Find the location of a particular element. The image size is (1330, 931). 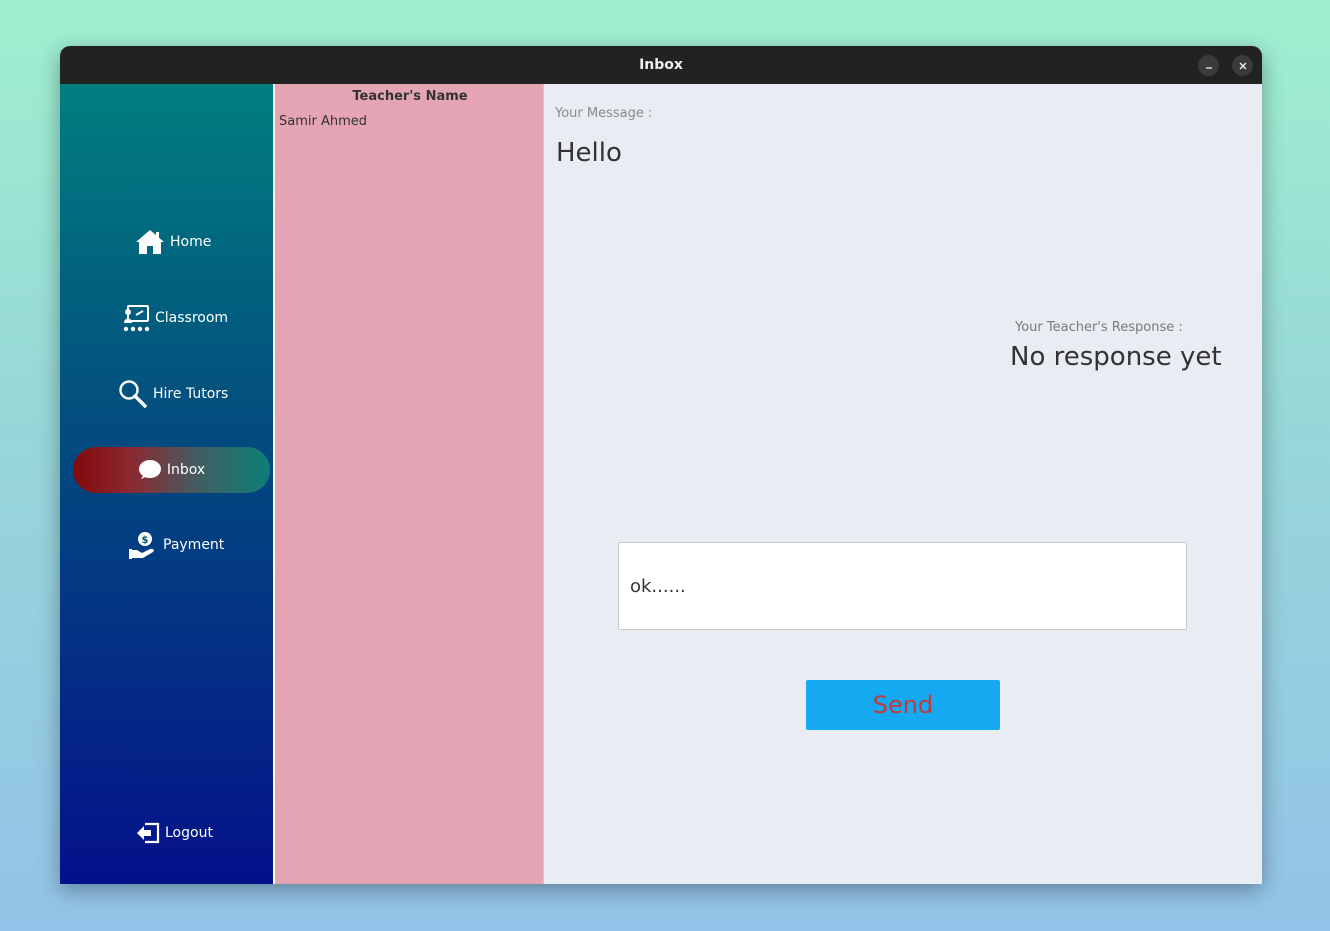

send-button: Send is located at coordinates (903, 705).